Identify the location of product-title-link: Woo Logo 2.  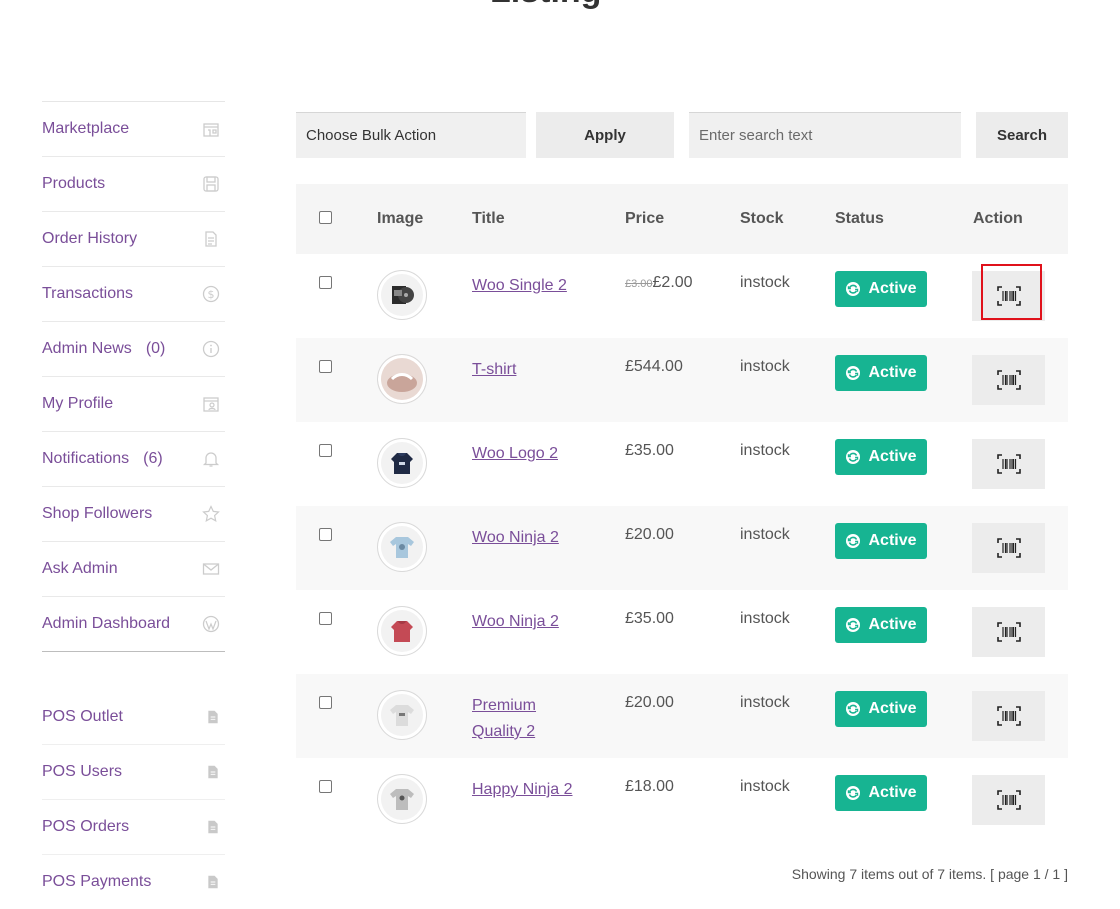
(527, 454).